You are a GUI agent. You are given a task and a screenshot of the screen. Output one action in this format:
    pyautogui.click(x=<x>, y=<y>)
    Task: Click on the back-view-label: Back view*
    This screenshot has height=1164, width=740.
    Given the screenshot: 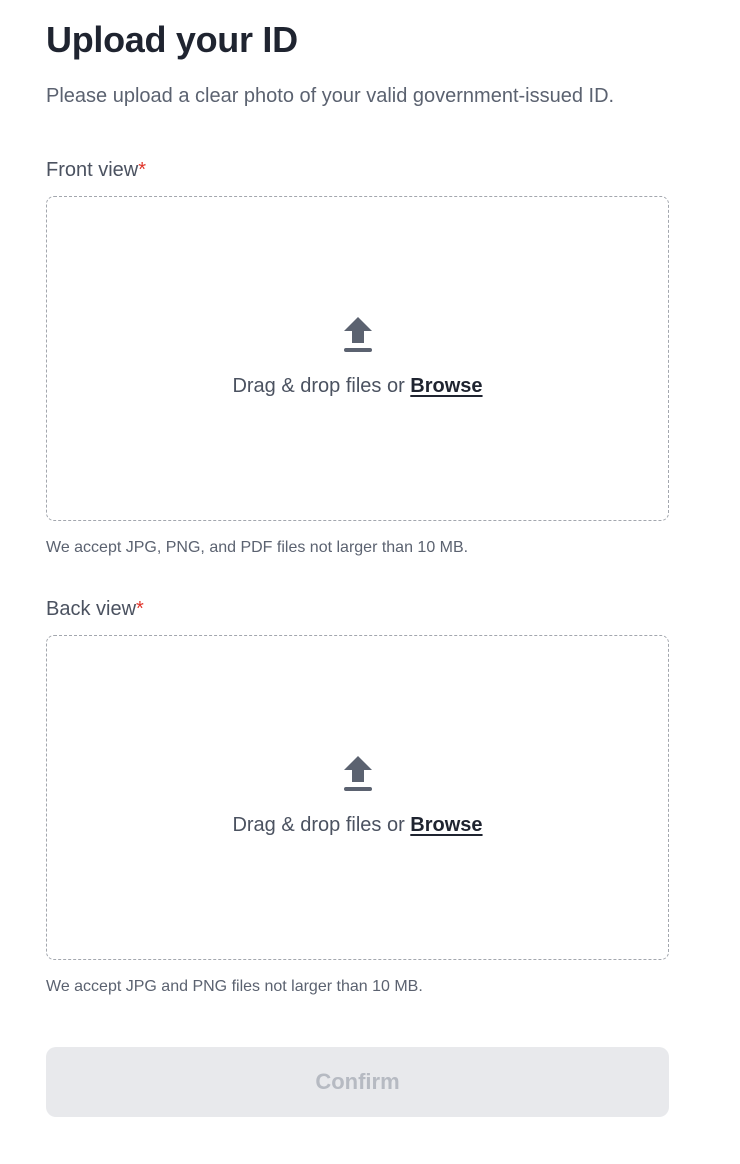 What is the action you would take?
    pyautogui.click(x=95, y=609)
    